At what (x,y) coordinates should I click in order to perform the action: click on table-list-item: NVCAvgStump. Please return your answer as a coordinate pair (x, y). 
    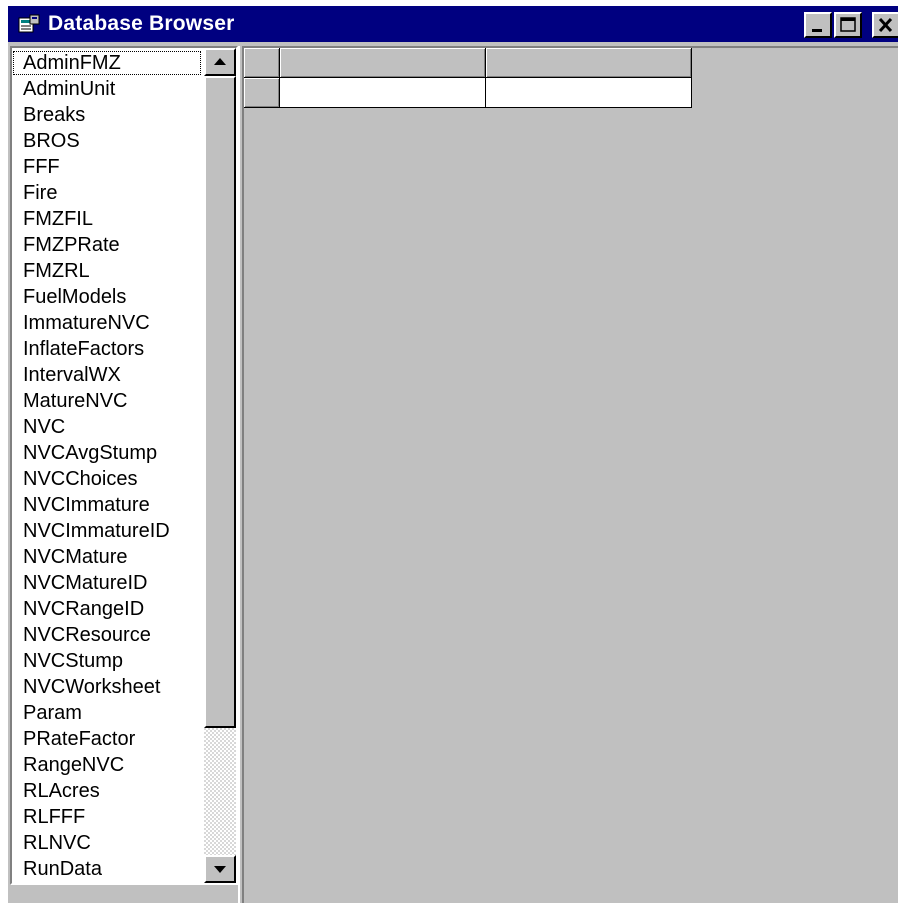
    Looking at the image, I should click on (107, 453).